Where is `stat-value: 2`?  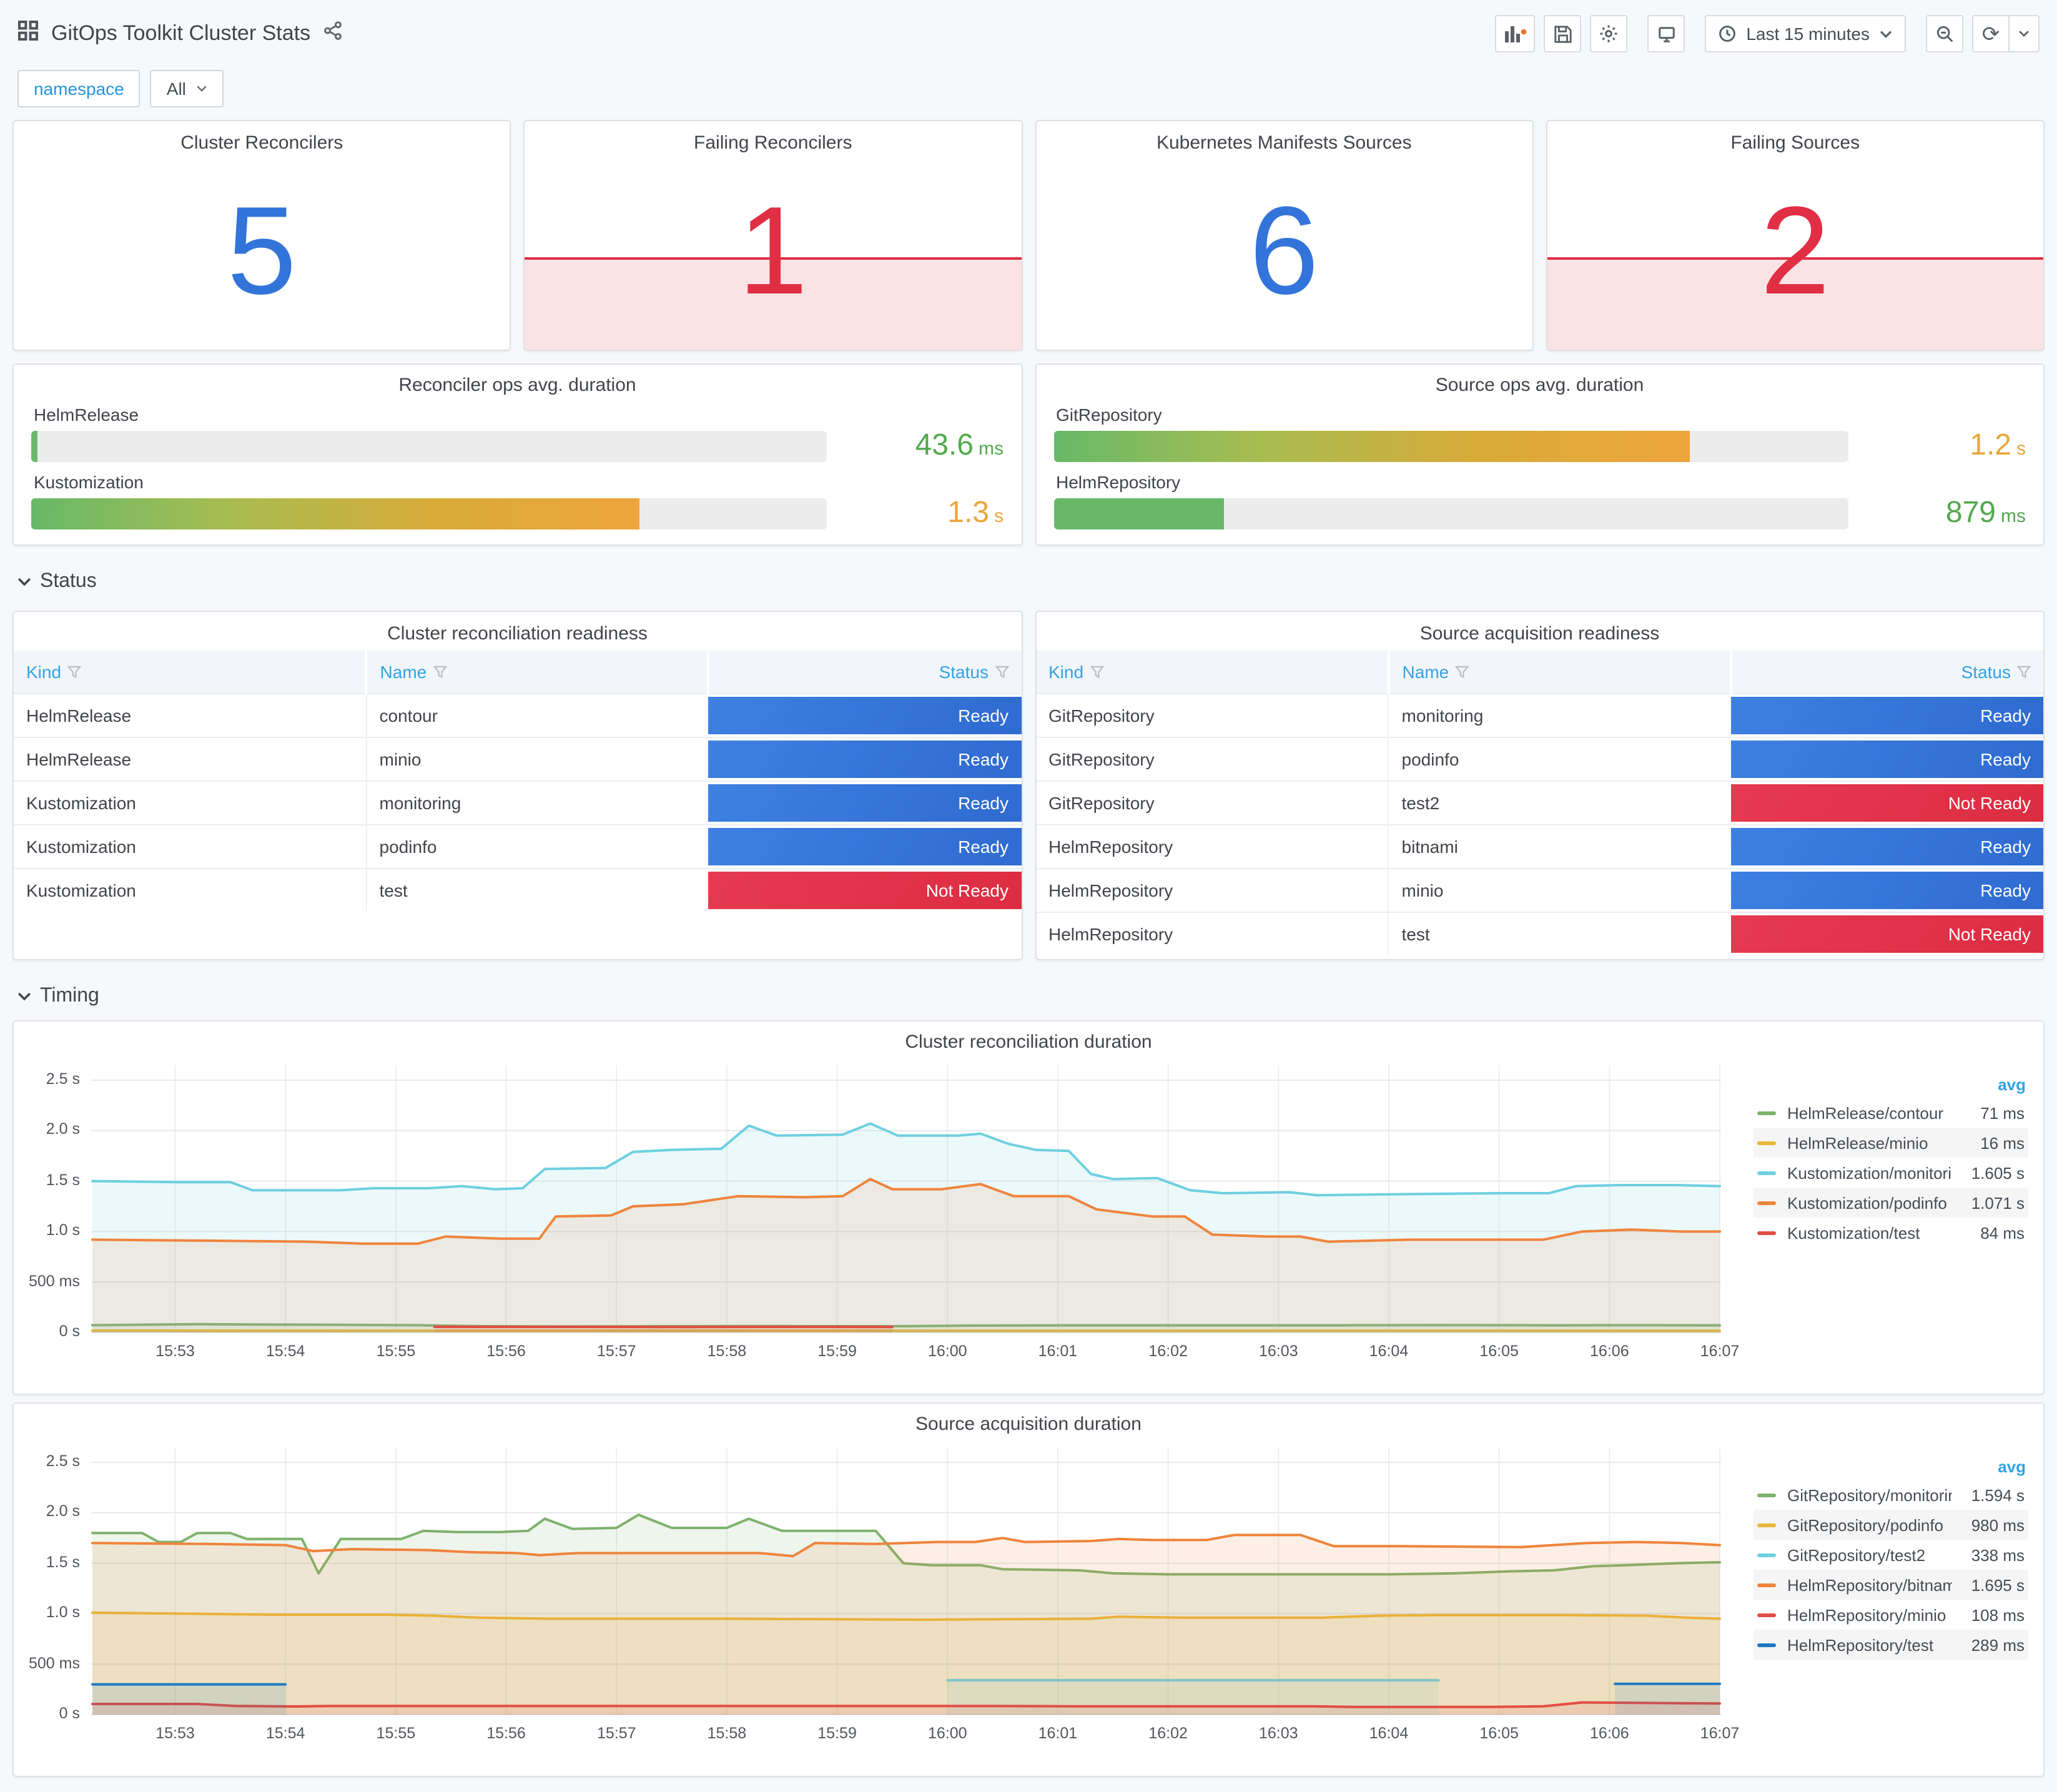 stat-value: 2 is located at coordinates (1795, 251).